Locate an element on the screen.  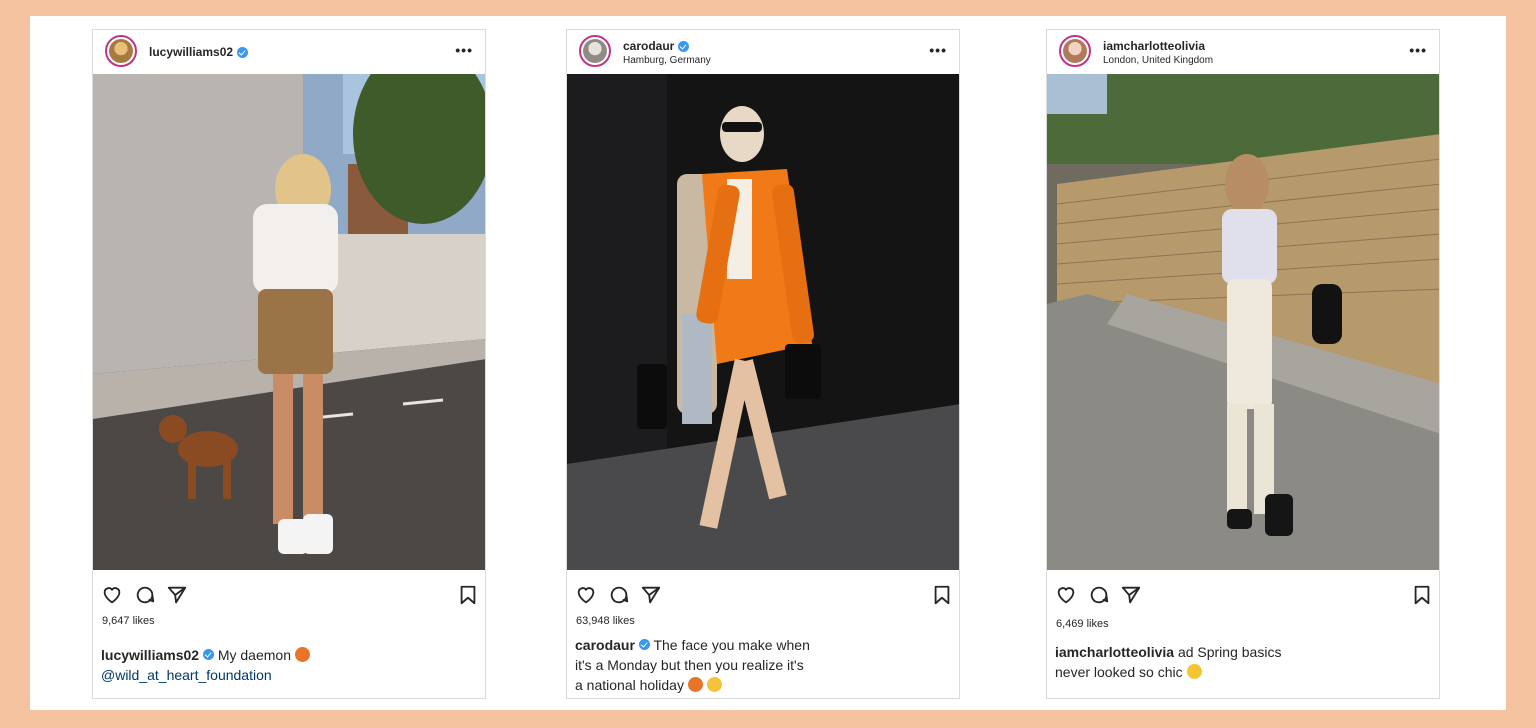
post-username: lucywilliams02 is located at coordinates (199, 52).